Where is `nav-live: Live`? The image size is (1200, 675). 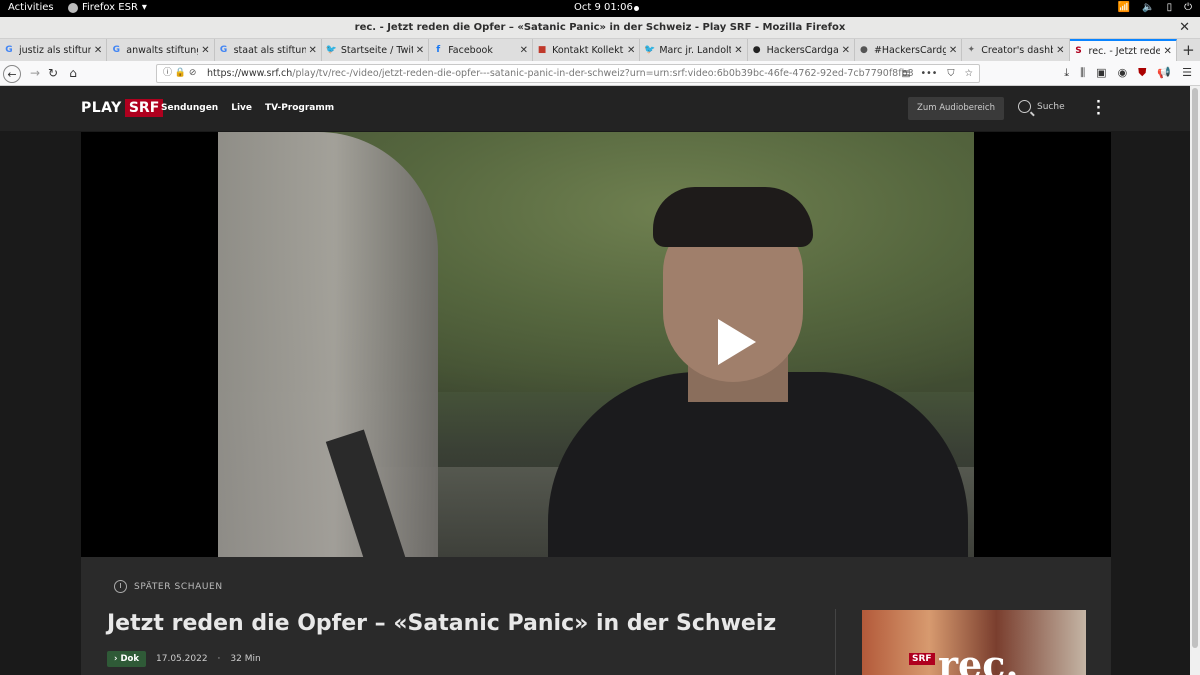
nav-live: Live is located at coordinates (241, 108).